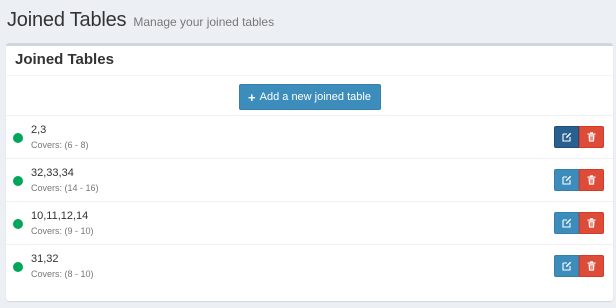 The image size is (616, 308). Describe the element at coordinates (252, 97) in the screenshot. I see `plus-icon: +` at that location.